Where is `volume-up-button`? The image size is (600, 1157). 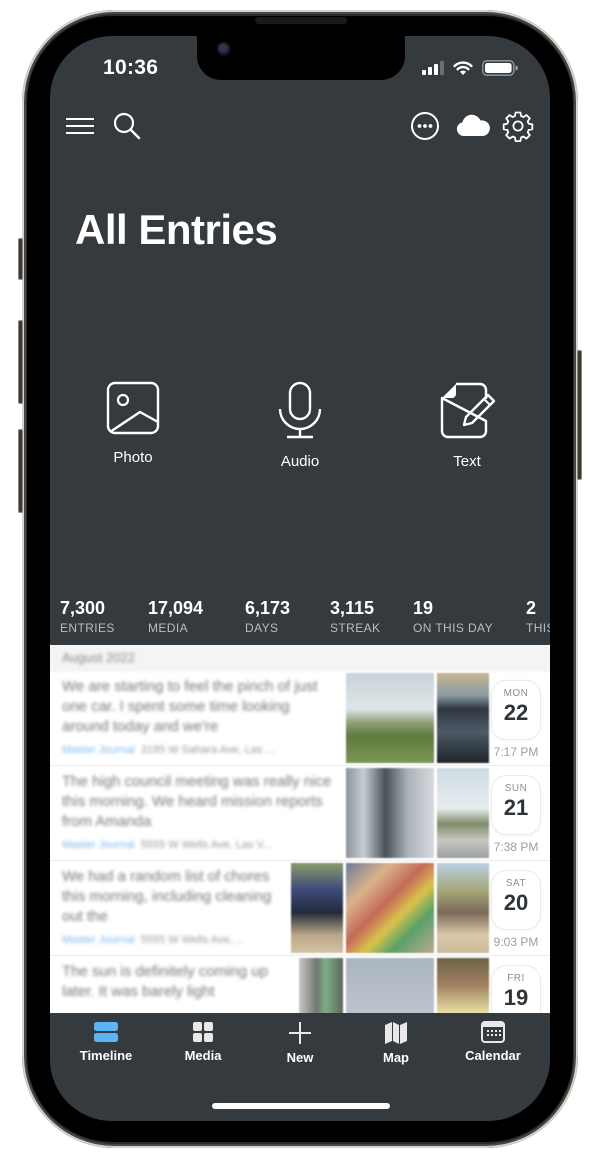
volume-up-button is located at coordinates (20, 362).